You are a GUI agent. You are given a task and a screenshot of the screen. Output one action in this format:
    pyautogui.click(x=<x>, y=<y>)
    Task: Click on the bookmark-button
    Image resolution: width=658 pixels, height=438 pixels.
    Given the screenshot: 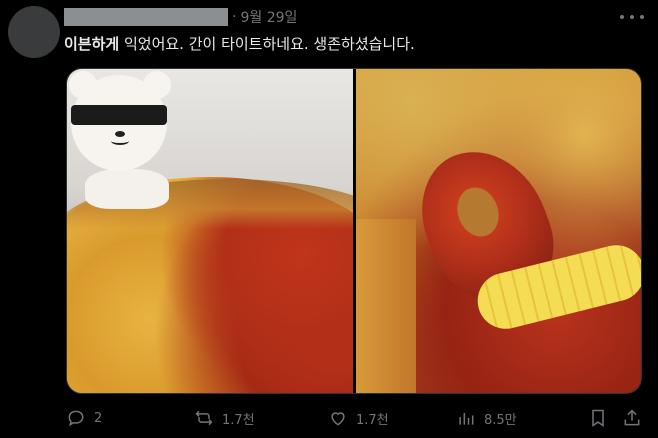 What is the action you would take?
    pyautogui.click(x=598, y=418)
    